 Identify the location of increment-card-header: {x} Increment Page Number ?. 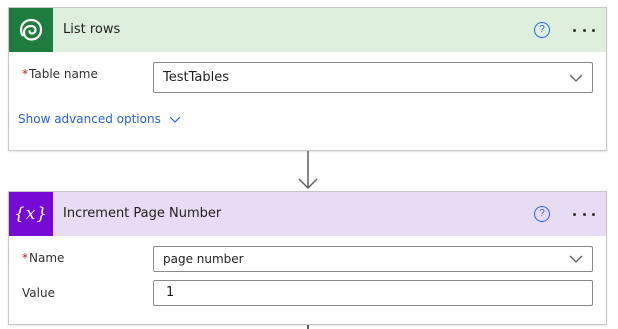
(307, 214).